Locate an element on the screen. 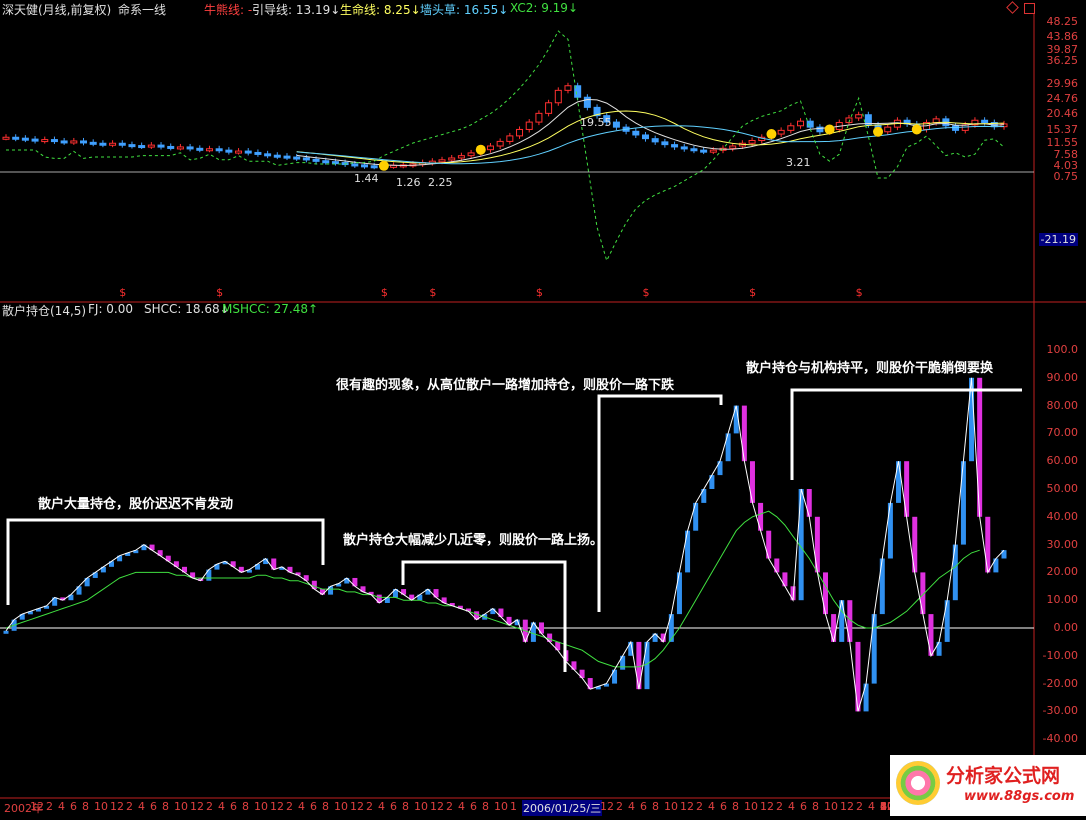 The width and height of the screenshot is (1086, 820). lower-y-label: -40.00 is located at coordinates (1060, 739).